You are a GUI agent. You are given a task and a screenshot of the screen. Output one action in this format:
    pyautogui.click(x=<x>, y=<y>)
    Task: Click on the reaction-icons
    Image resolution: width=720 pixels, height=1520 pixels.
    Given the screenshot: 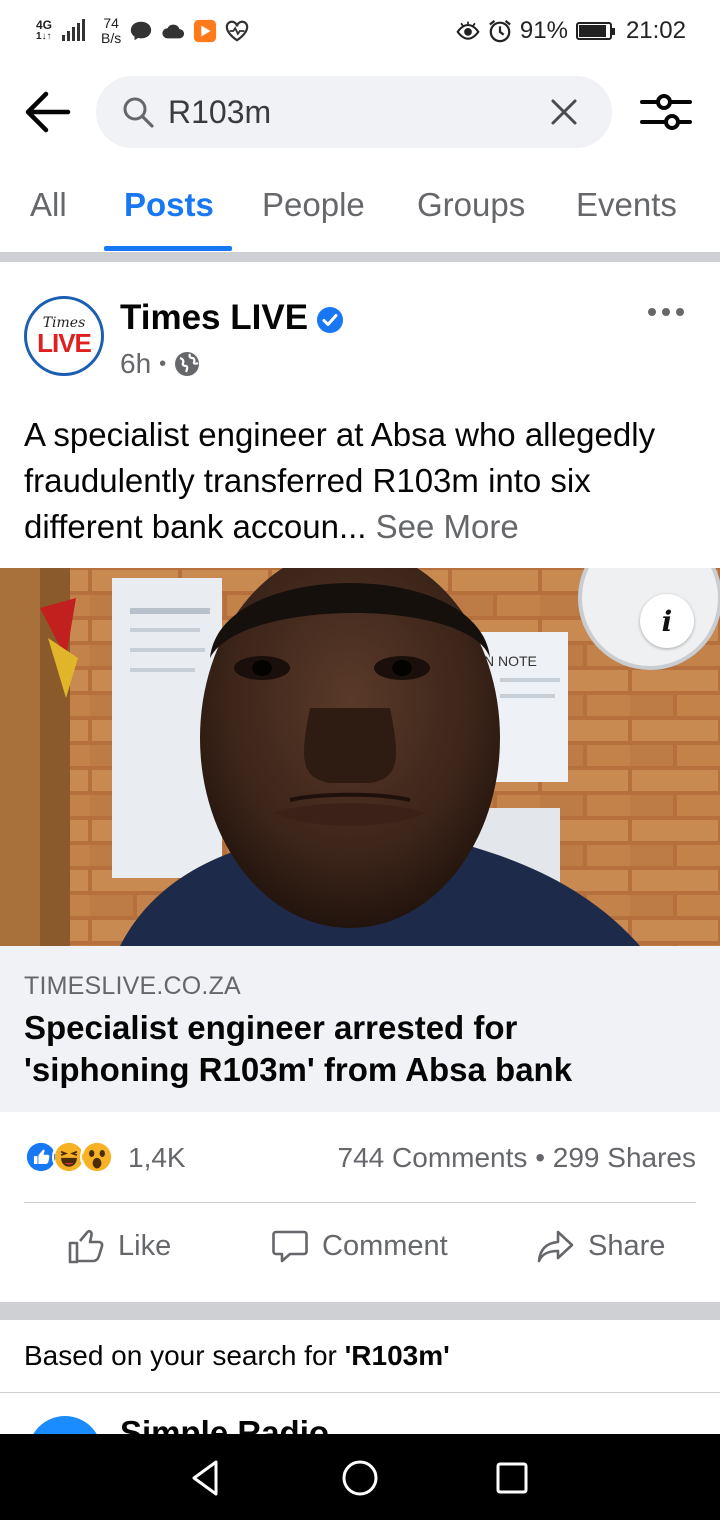 What is the action you would take?
    pyautogui.click(x=69, y=1158)
    